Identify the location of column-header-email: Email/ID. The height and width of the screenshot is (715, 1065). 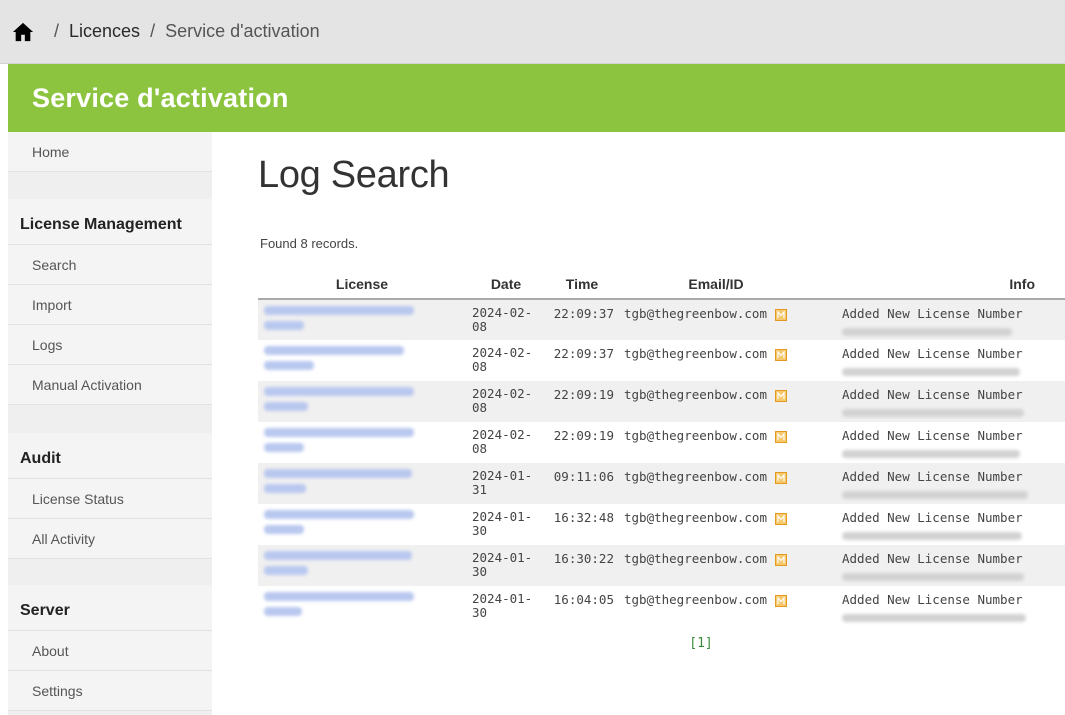
(716, 285).